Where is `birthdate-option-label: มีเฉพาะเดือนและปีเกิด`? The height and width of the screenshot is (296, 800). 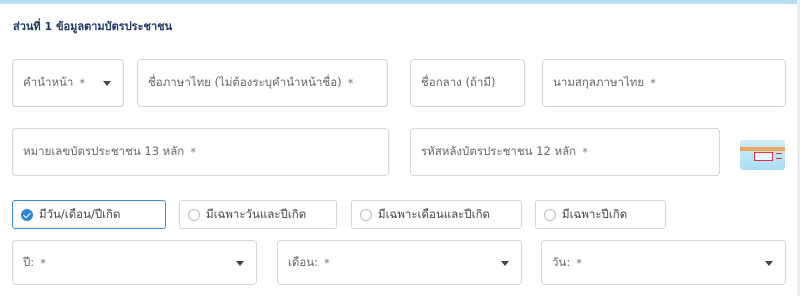
birthdate-option-label: มีเฉพาะเดือนและปีเกิด is located at coordinates (434, 213).